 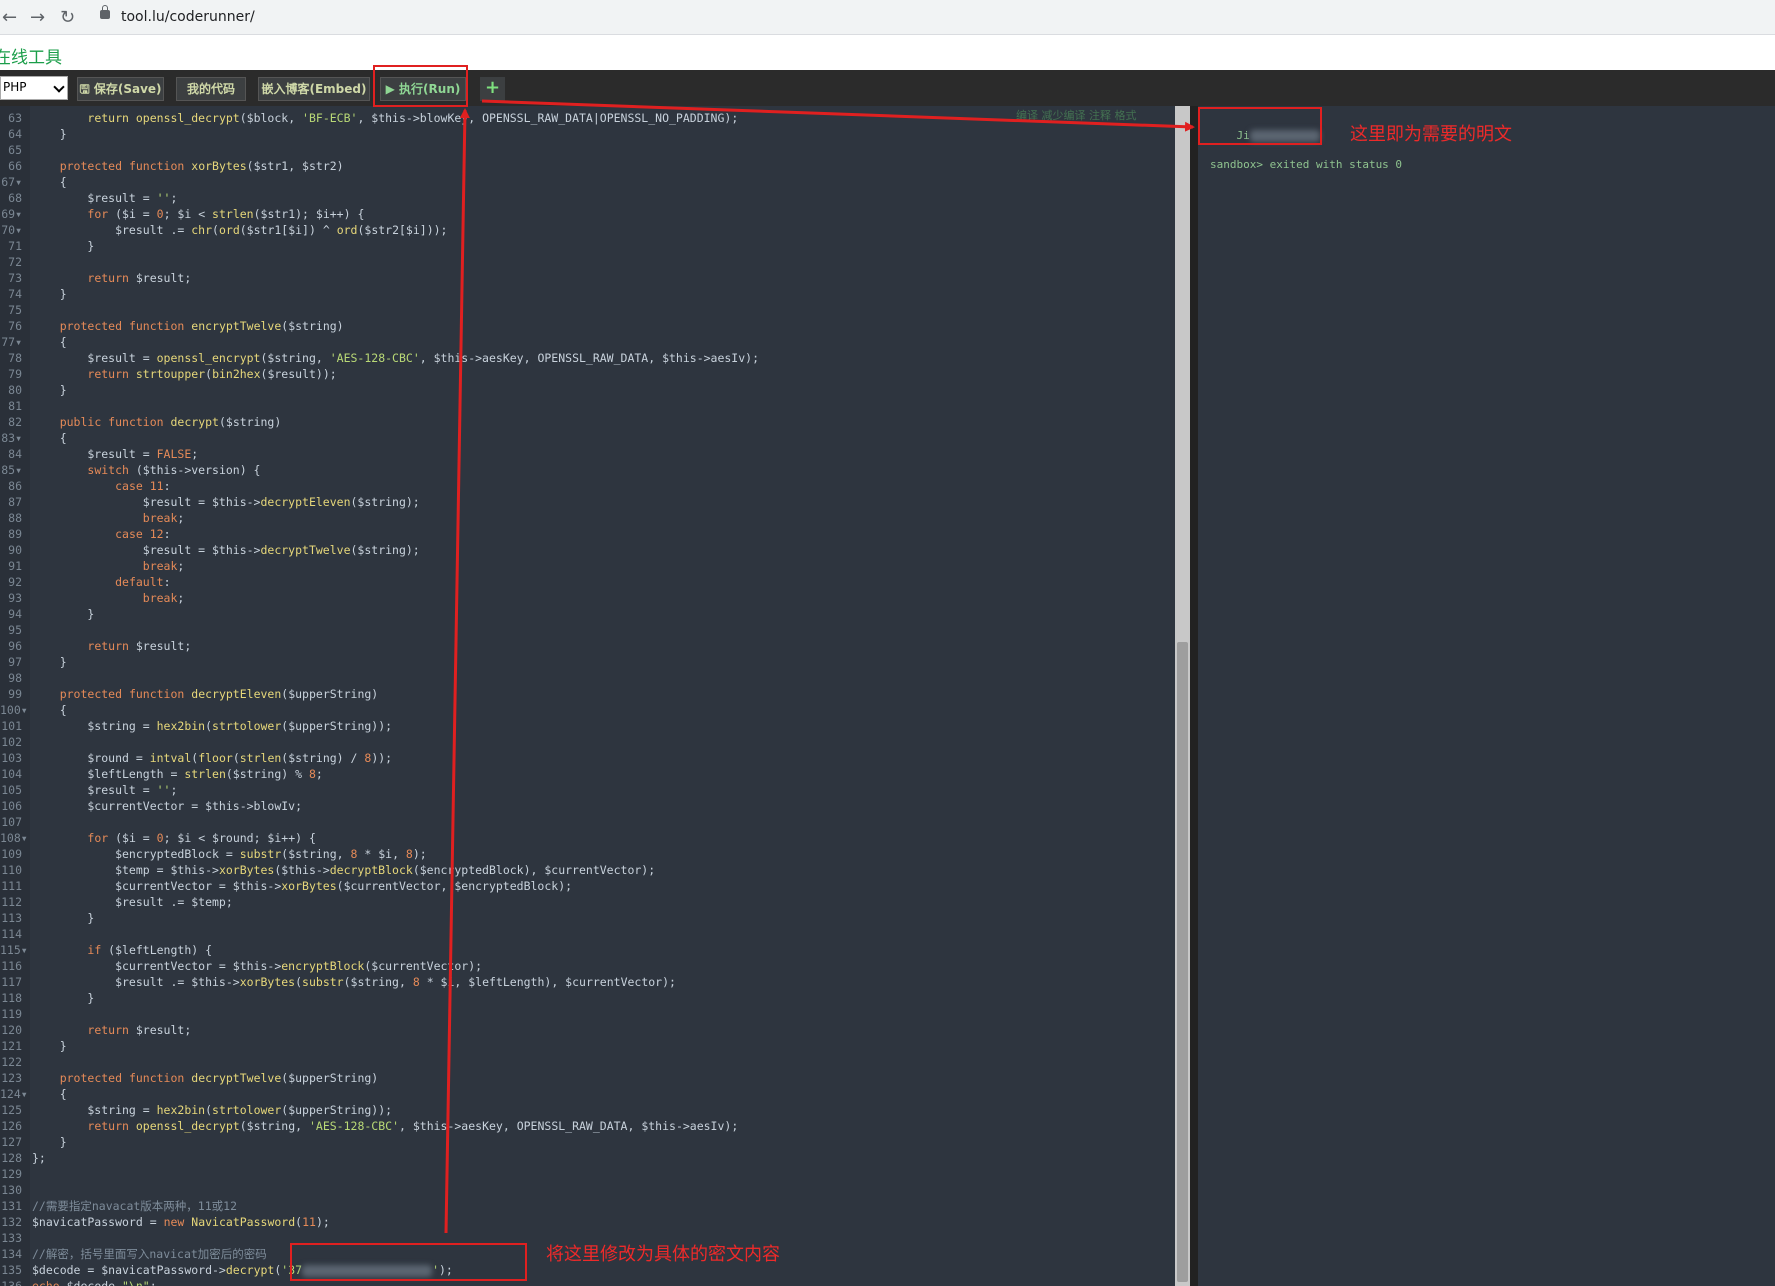 I want to click on code-line: 104 $leftLength = strlen($string) % 8;, so click(x=161, y=774).